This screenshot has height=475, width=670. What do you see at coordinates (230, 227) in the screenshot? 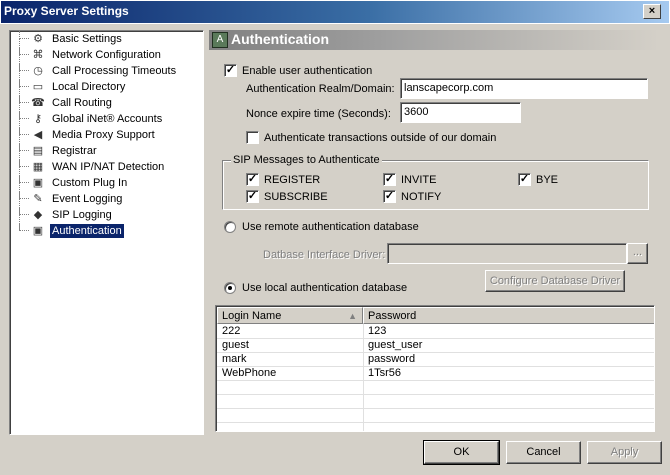
I see `remote-db-radio` at bounding box center [230, 227].